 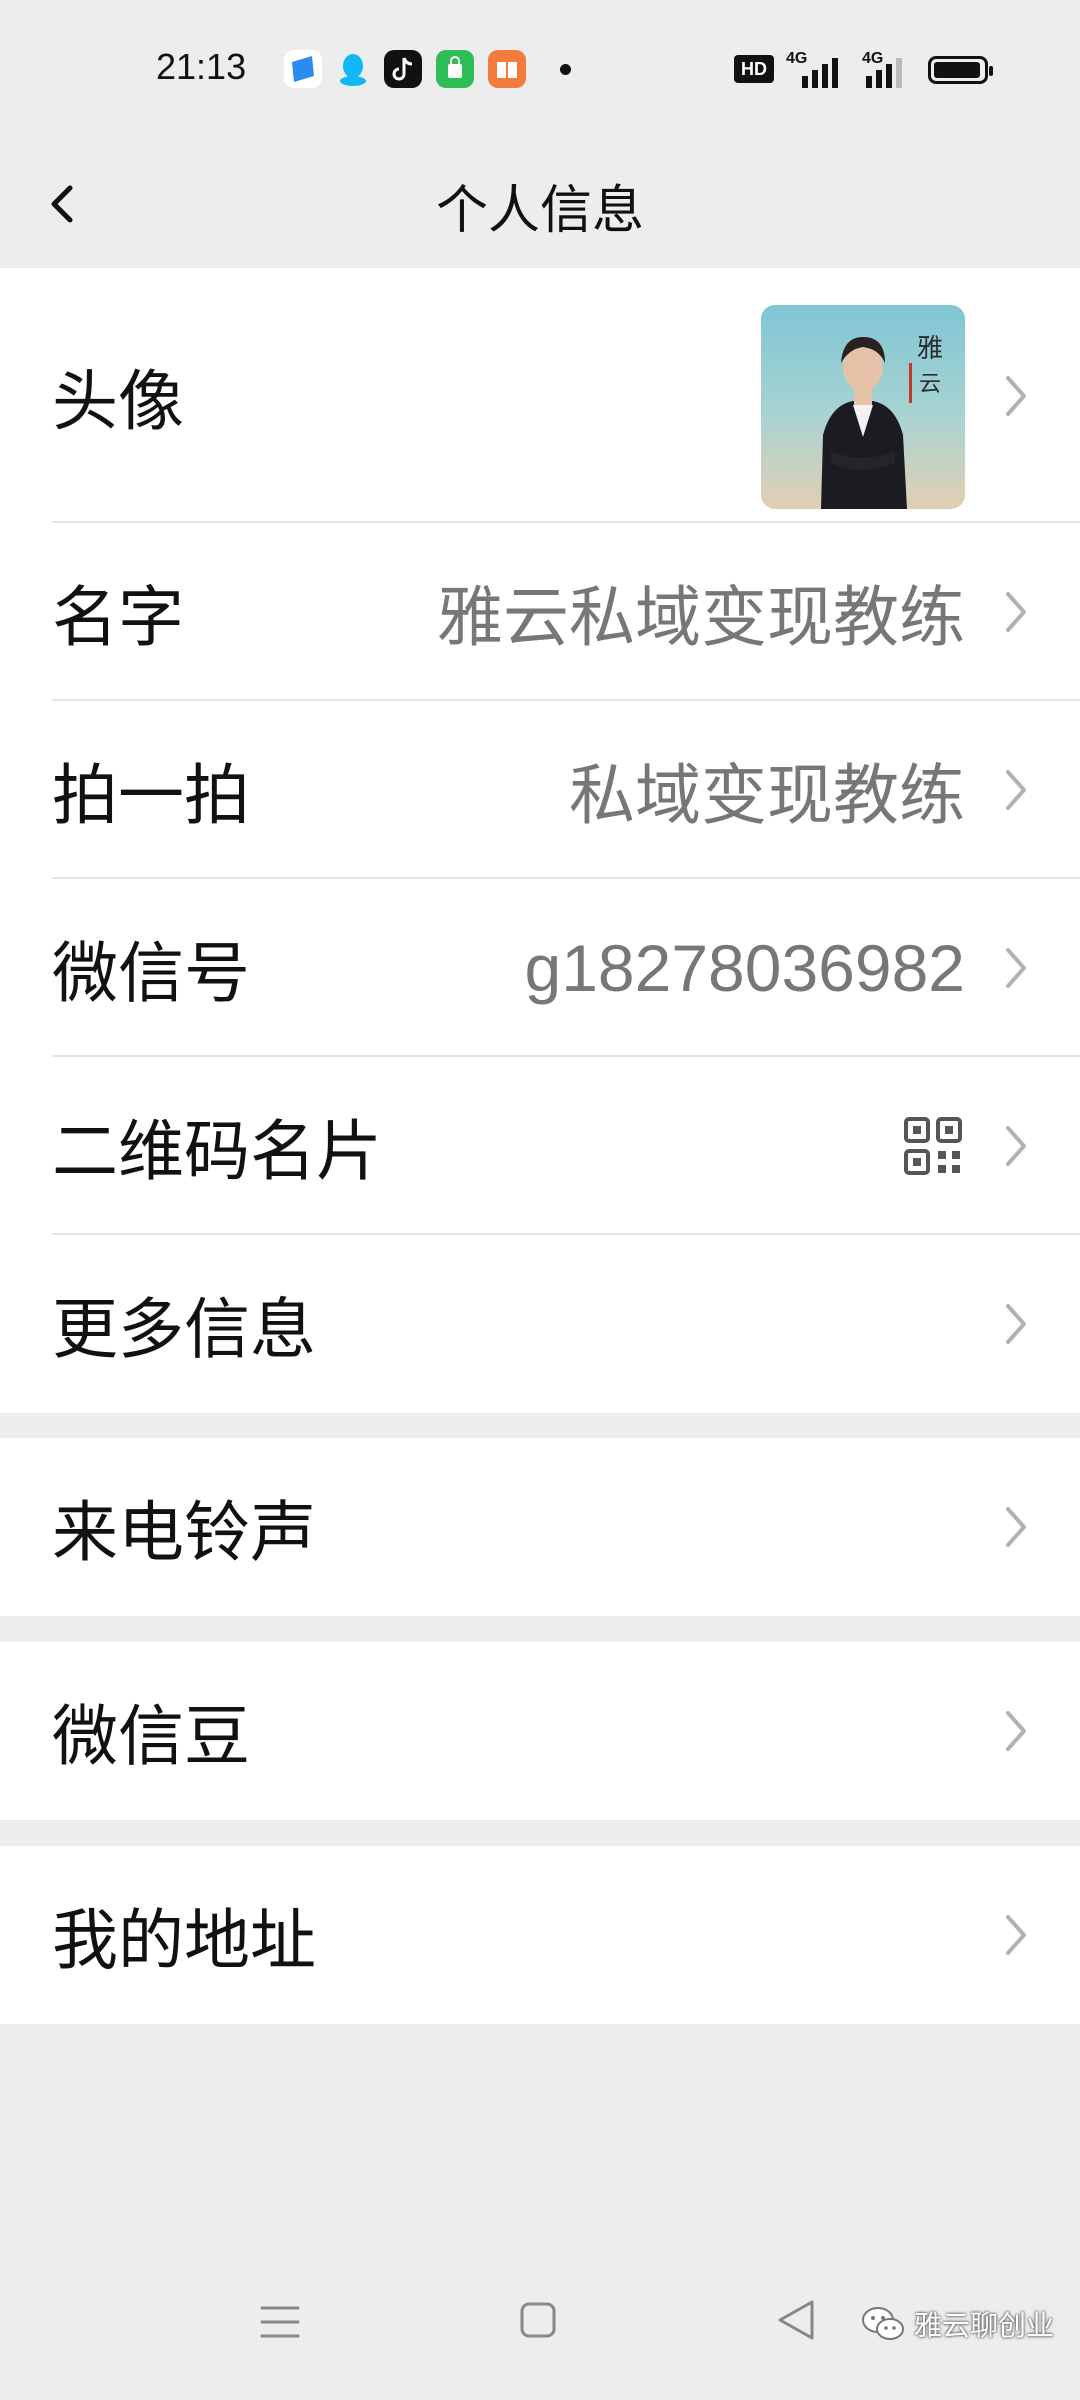 I want to click on system-back-button, so click(x=796, y=2320).